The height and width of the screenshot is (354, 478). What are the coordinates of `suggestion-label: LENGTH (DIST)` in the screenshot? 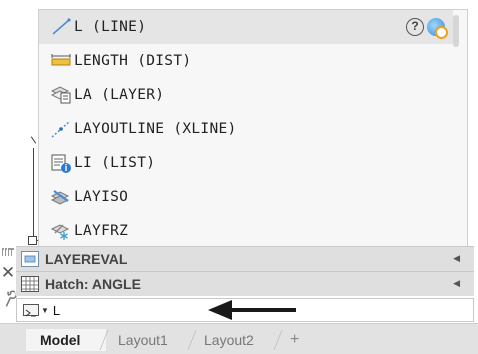 It's located at (133, 61).